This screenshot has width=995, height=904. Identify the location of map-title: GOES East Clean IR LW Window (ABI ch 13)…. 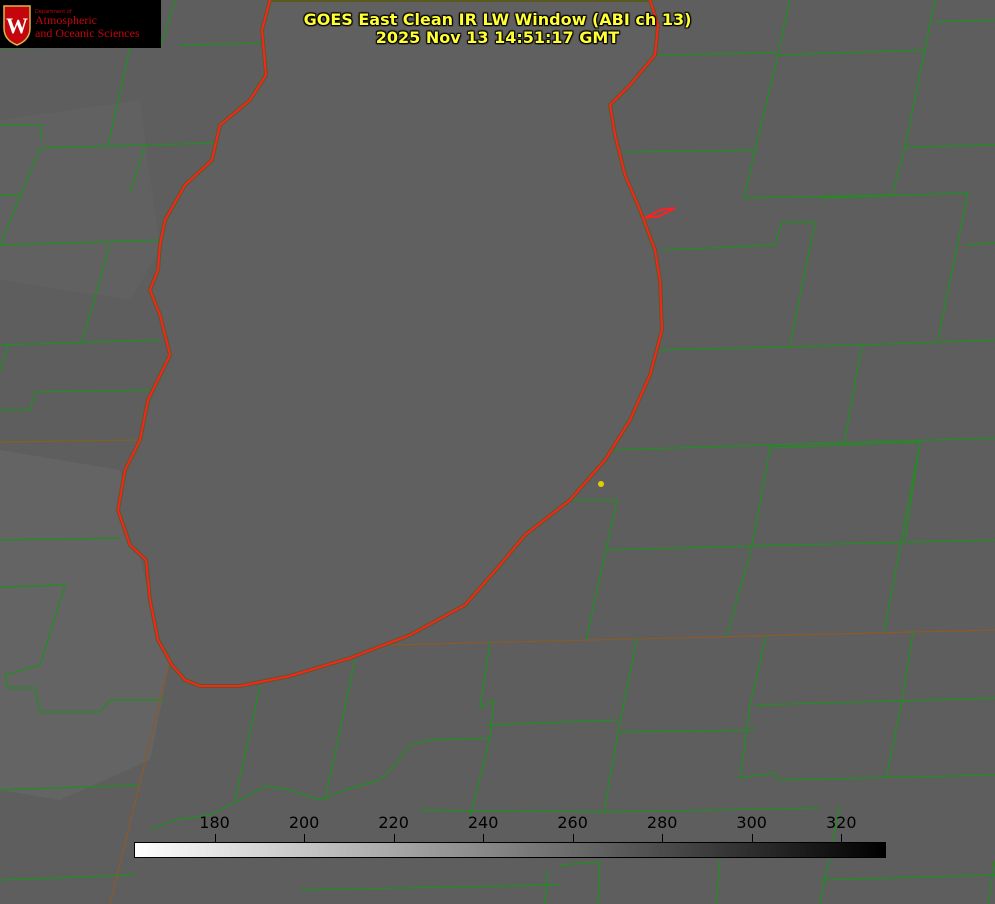
(497, 29).